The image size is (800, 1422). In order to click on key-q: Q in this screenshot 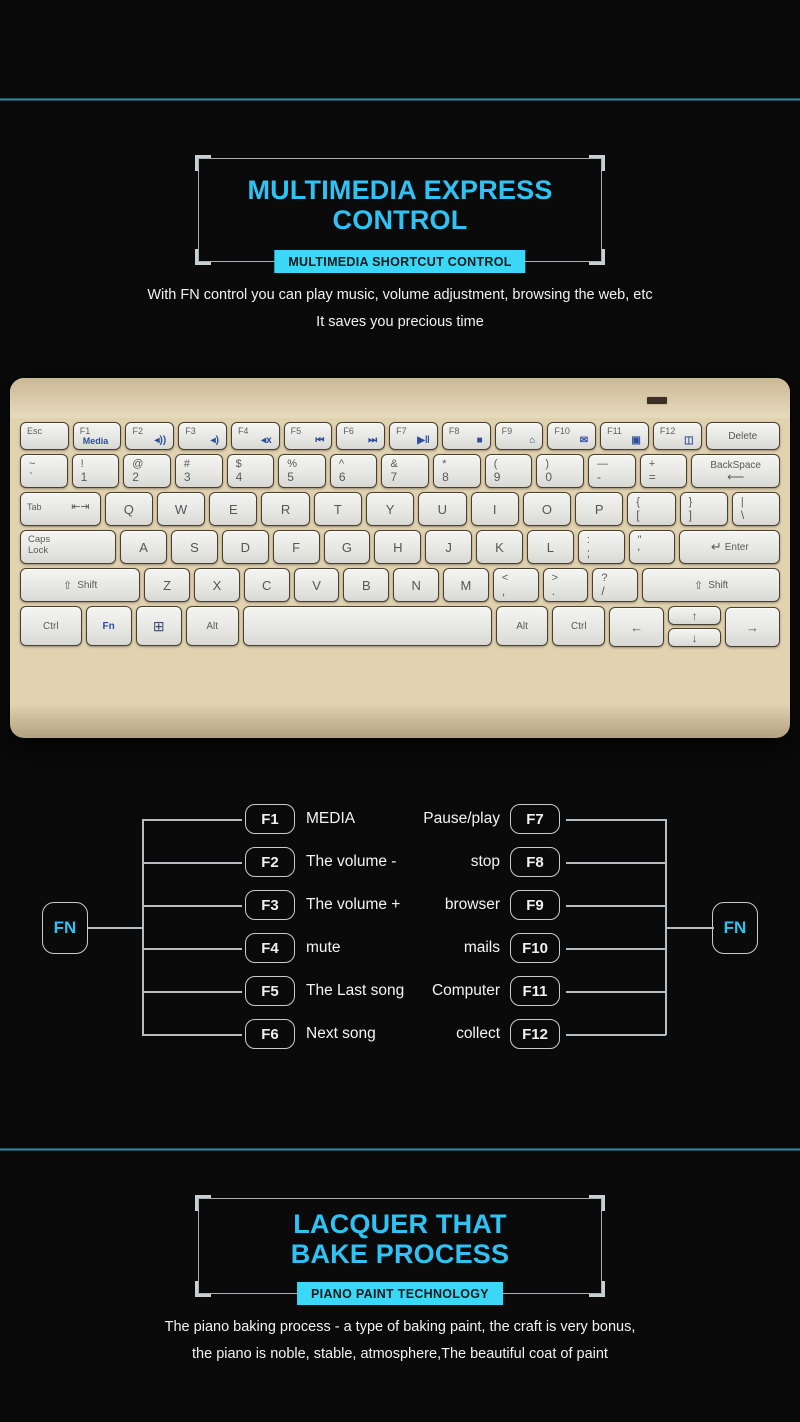, I will do `click(128, 509)`.